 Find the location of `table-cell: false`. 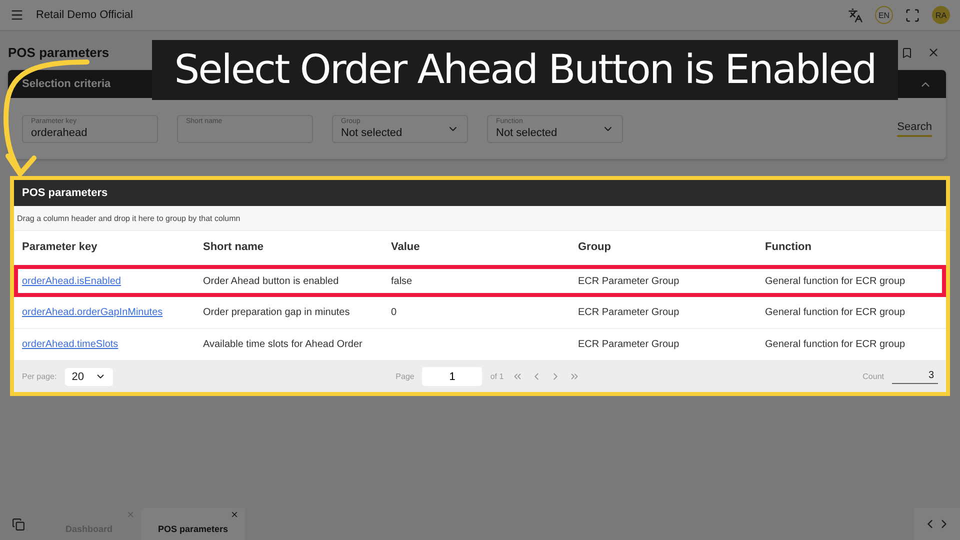

table-cell: false is located at coordinates (476, 281).